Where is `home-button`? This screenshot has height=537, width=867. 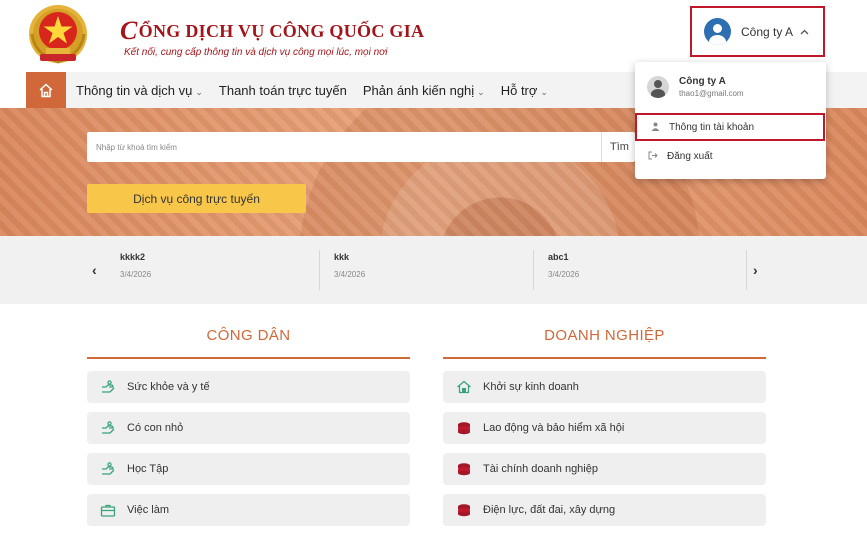 home-button is located at coordinates (46, 90).